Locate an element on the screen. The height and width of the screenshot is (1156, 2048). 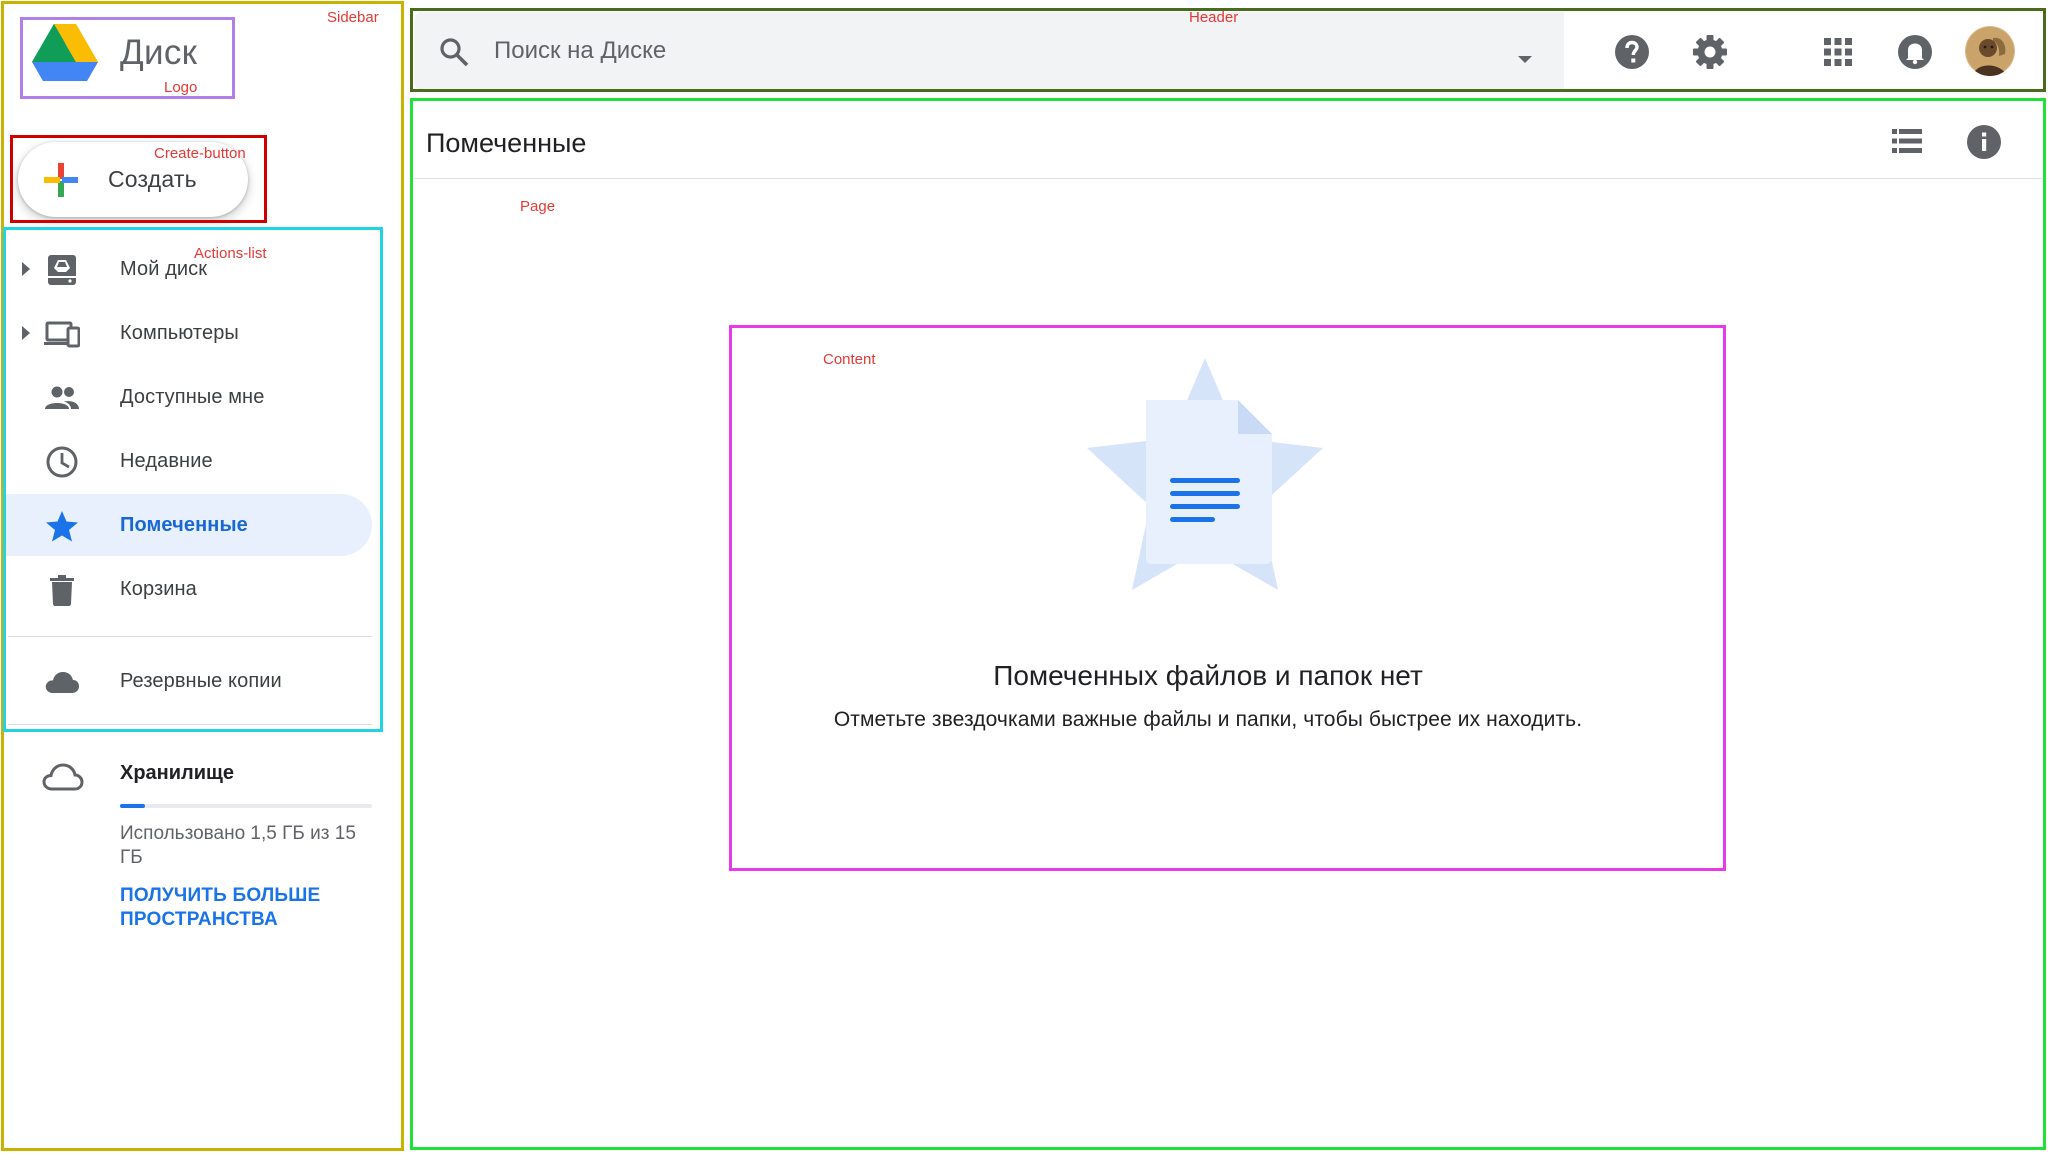
sidebar-item-starred: Помеченные is located at coordinates (188, 525).